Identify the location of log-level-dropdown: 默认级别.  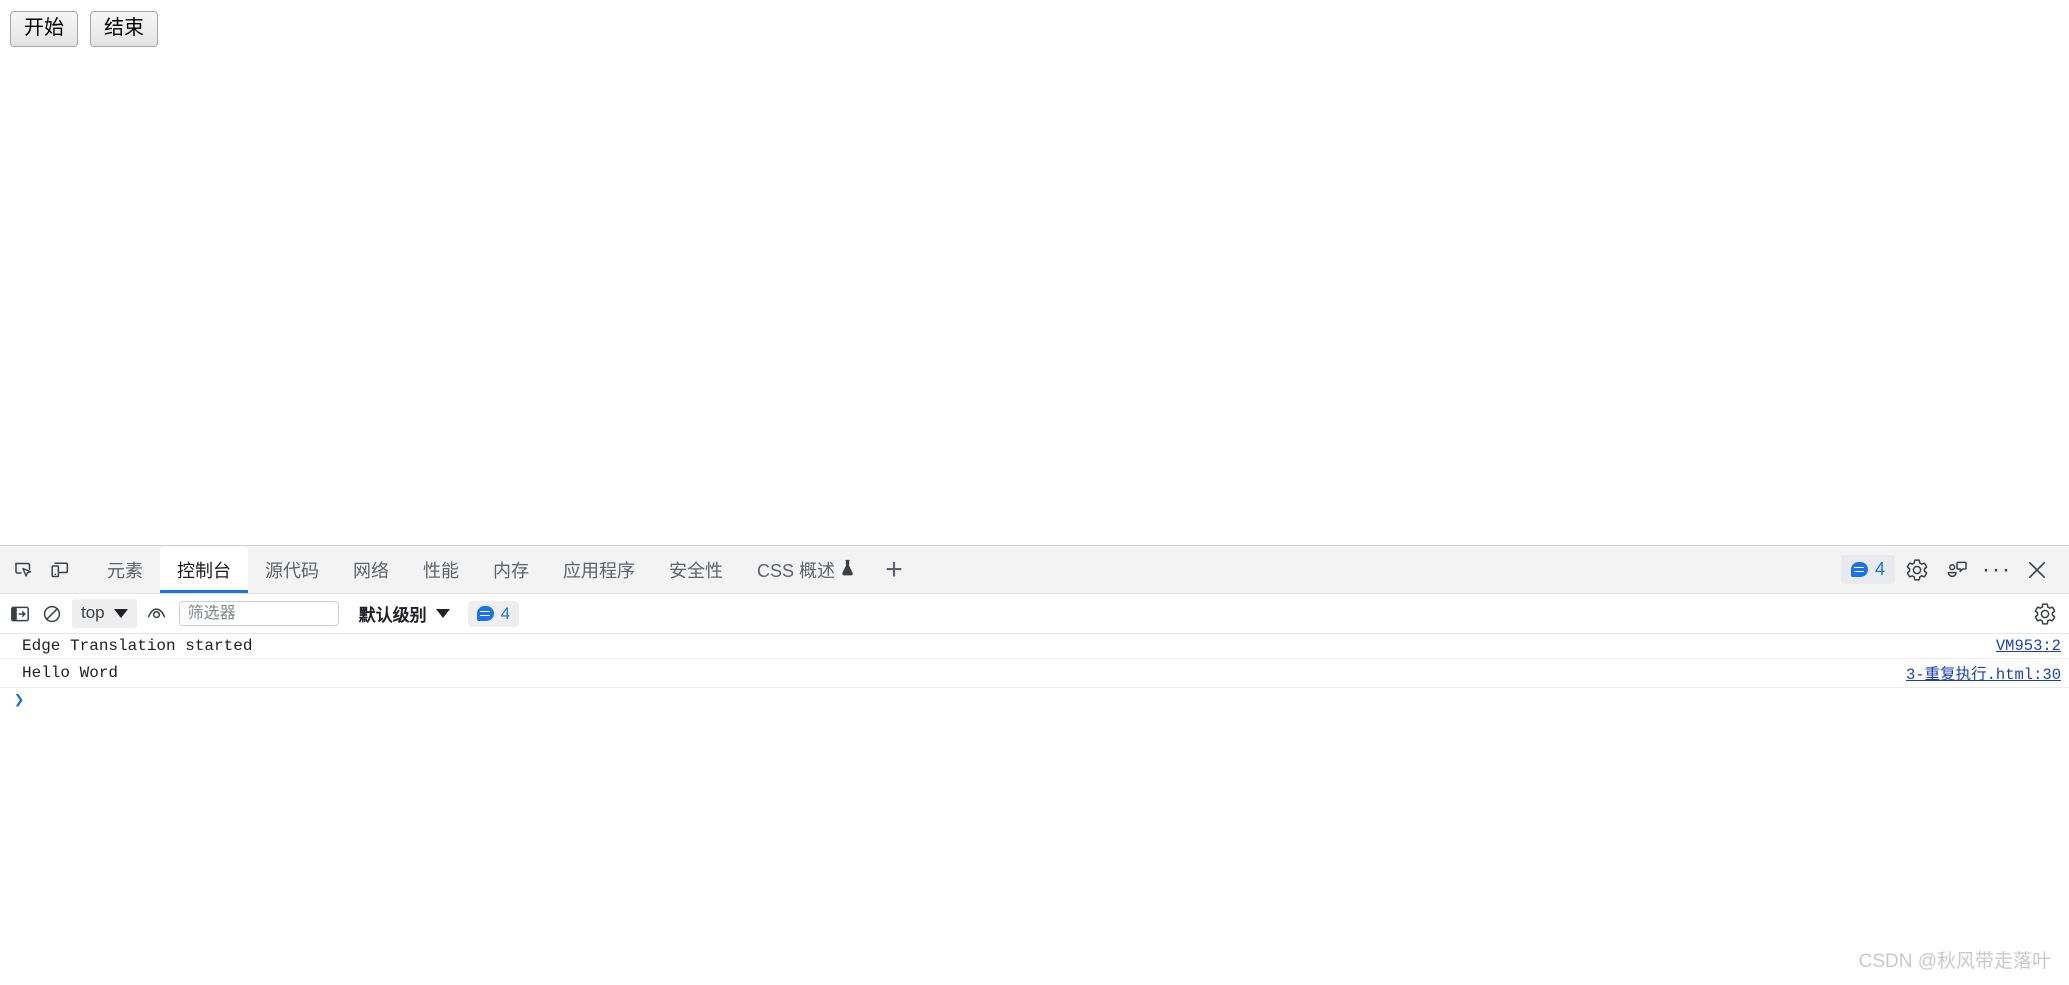
(404, 613).